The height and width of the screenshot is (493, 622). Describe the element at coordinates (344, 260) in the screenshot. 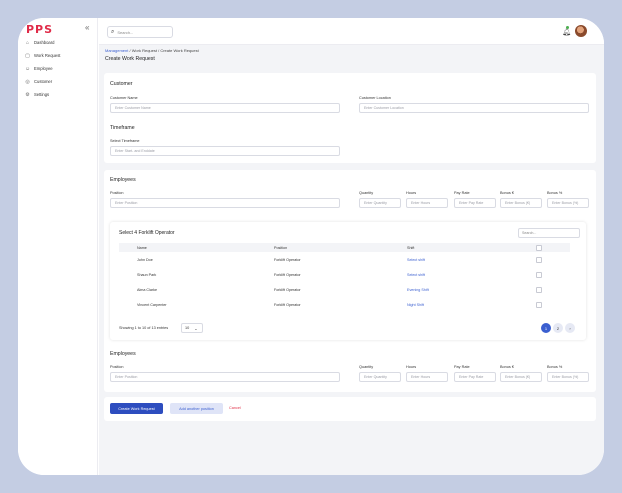

I see `table-row: John Doe Forklift Operator Select shift` at that location.